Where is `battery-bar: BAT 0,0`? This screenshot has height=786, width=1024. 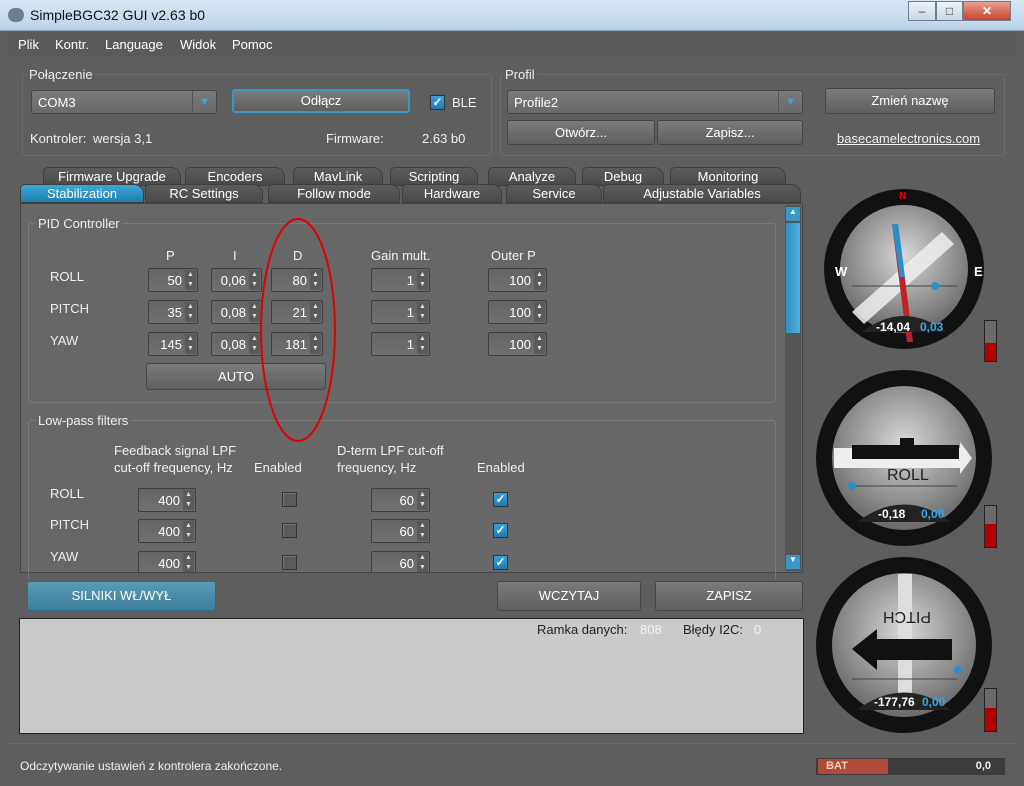 battery-bar: BAT 0,0 is located at coordinates (910, 766).